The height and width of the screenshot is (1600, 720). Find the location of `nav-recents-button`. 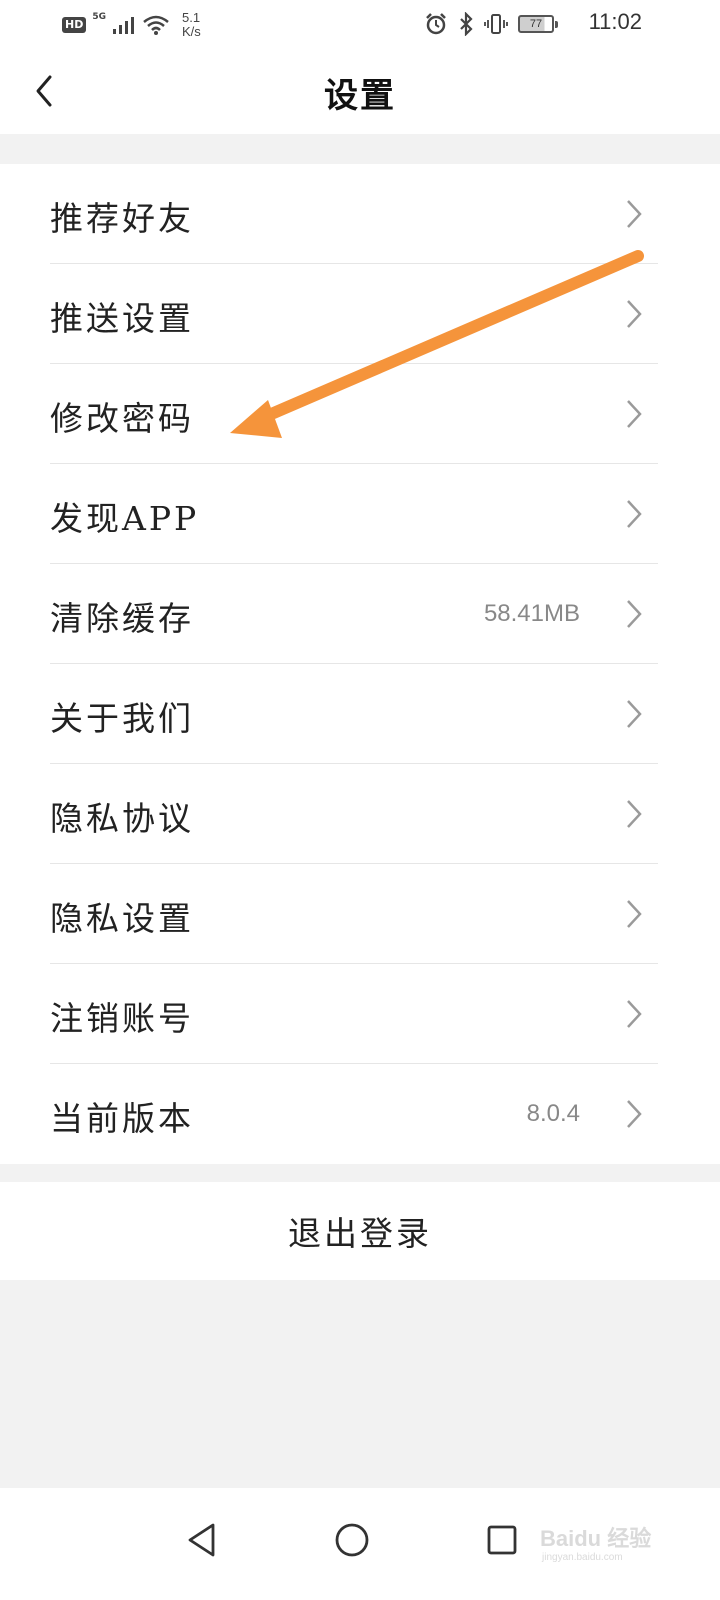

nav-recents-button is located at coordinates (502, 1540).